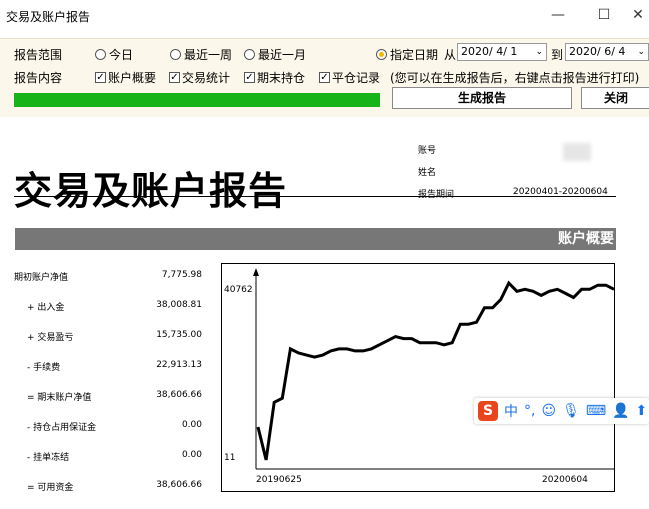  I want to click on user-icon: 👤, so click(620, 411).